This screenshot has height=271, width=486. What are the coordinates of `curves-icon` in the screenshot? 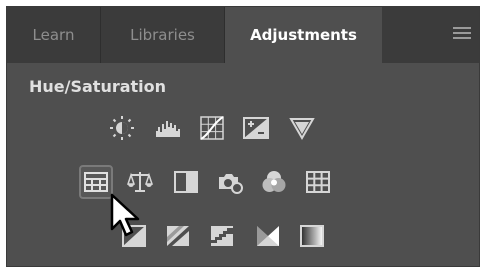 It's located at (212, 128).